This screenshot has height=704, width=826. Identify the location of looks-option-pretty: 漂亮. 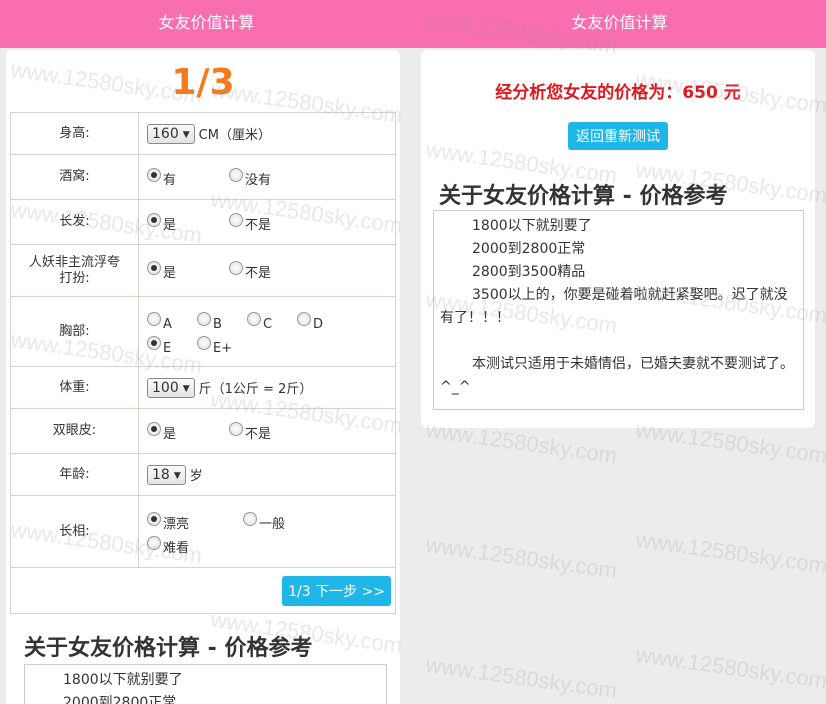
(195, 521).